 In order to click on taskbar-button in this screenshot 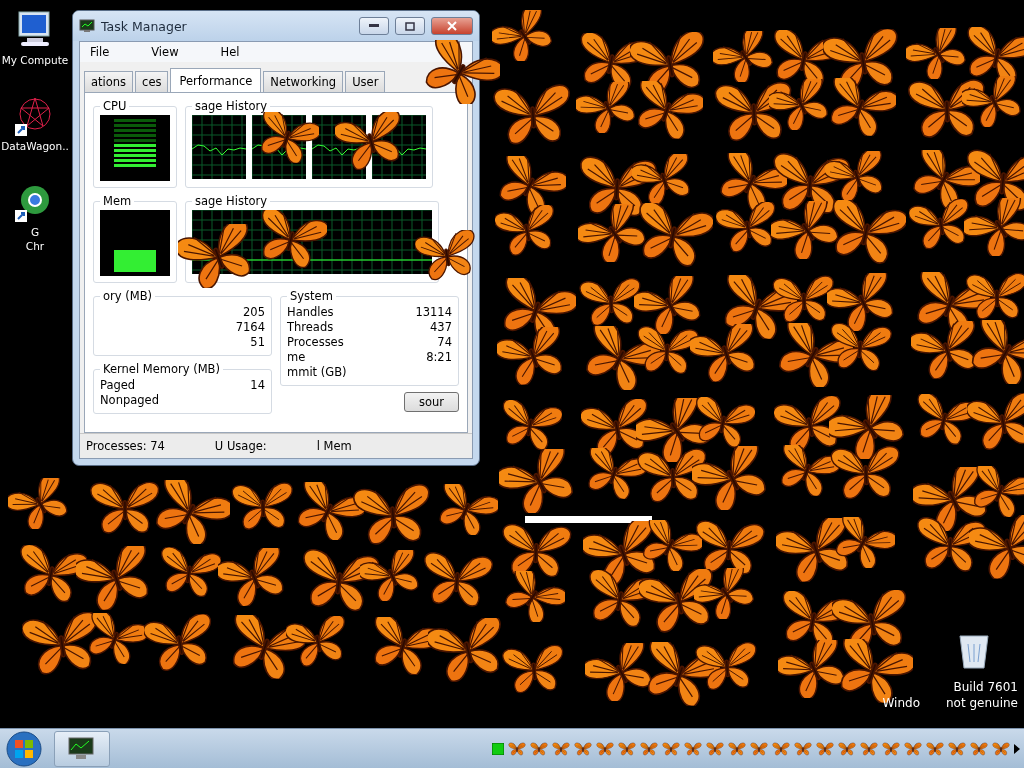, I will do `click(82, 748)`.